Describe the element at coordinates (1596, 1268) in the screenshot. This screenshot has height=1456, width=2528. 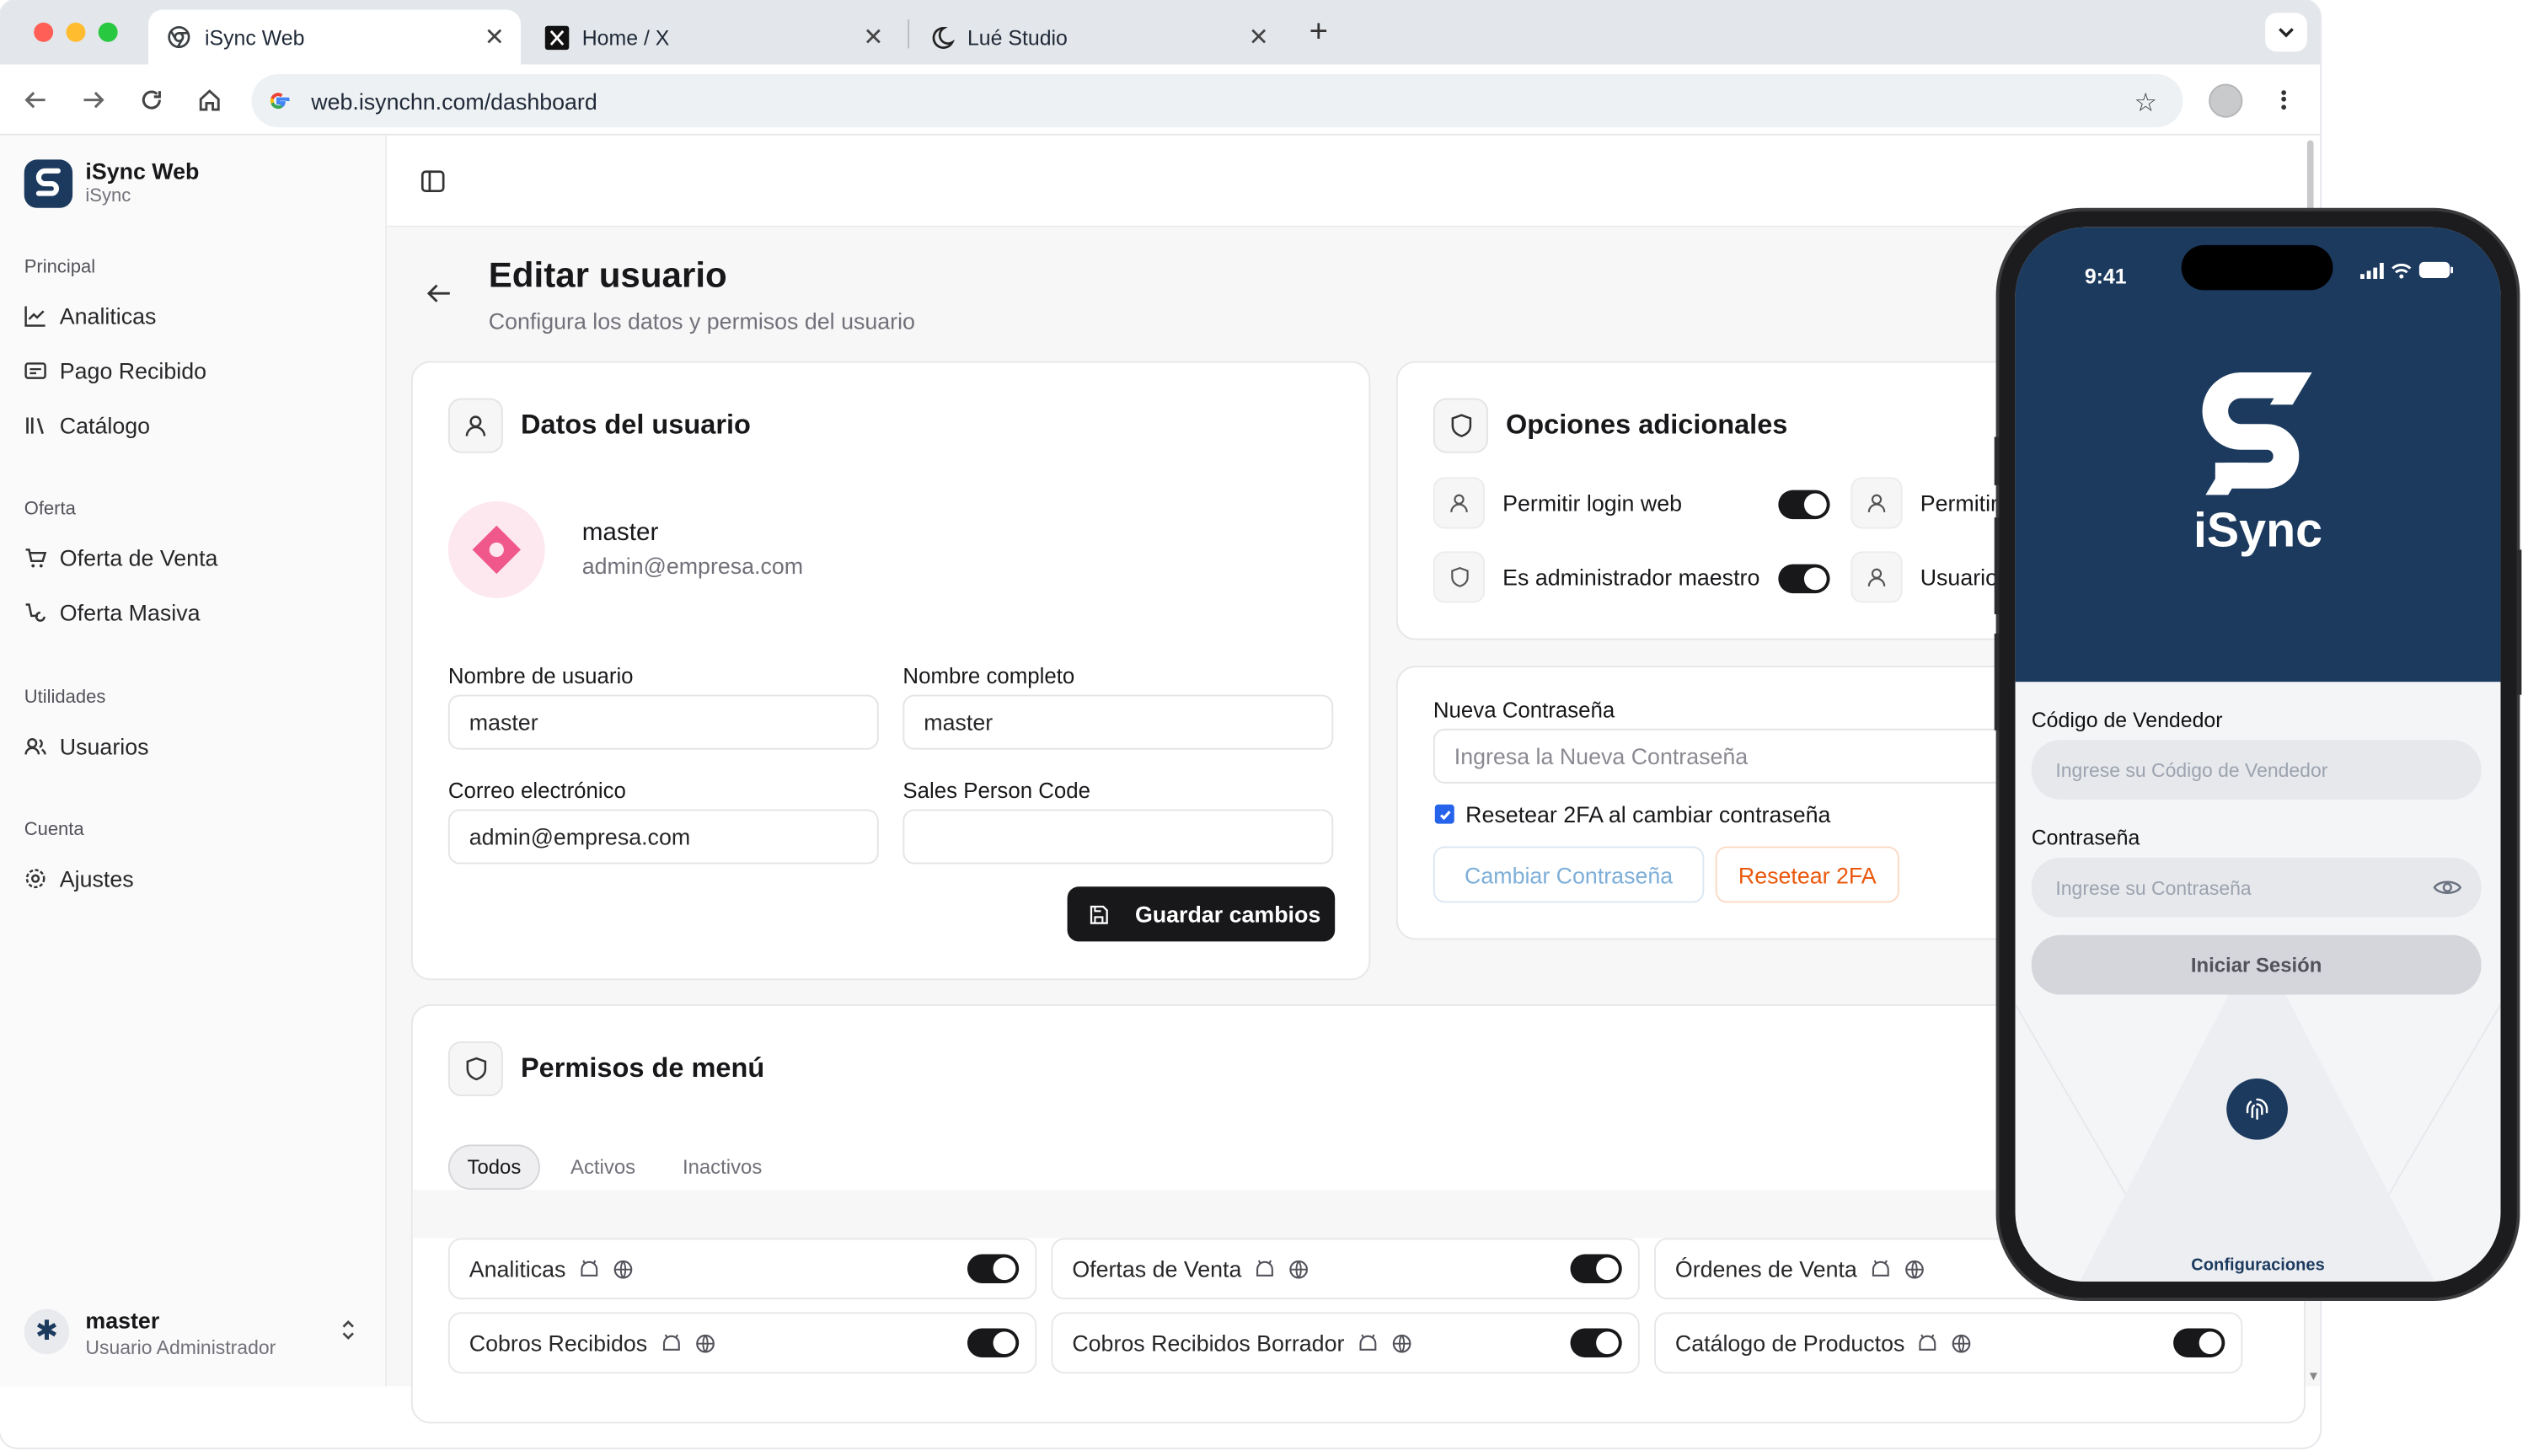
I see `ofertas-de-venta-toggle` at that location.